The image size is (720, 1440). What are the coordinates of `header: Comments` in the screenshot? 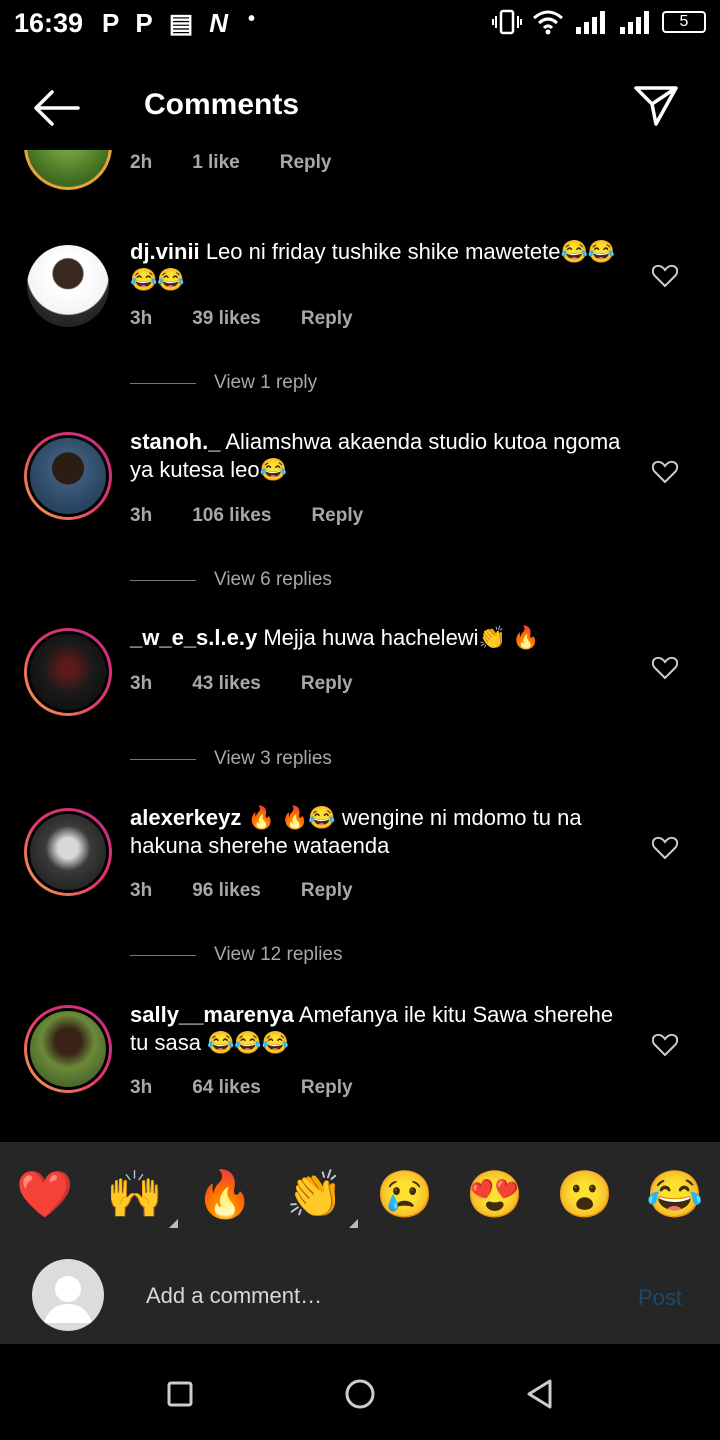 It's located at (360, 107).